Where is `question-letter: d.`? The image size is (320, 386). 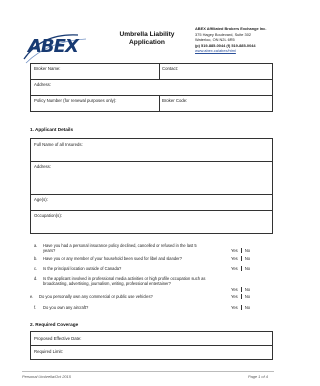 question-letter: d. is located at coordinates (36, 278).